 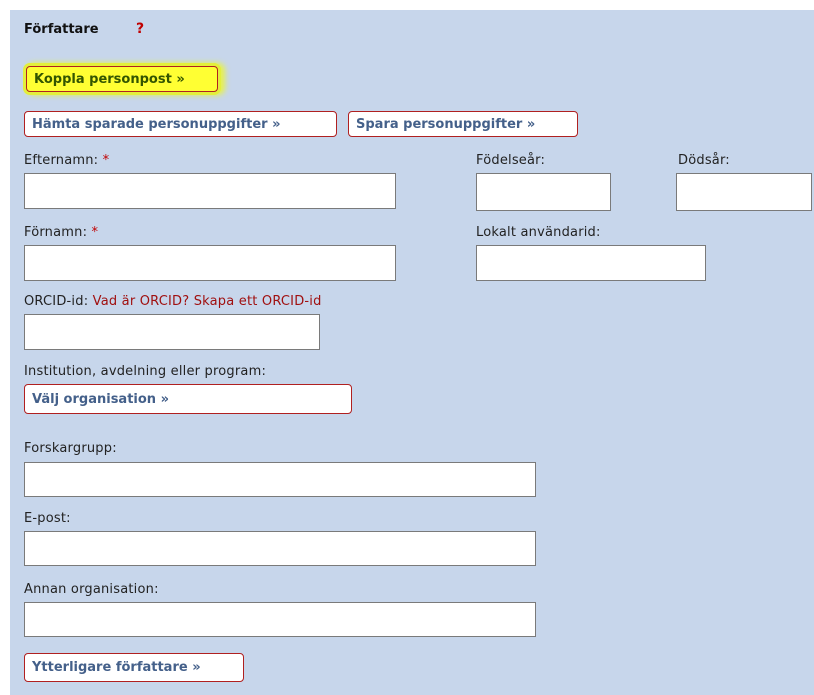 What do you see at coordinates (591, 263) in the screenshot?
I see `local-user-id-input` at bounding box center [591, 263].